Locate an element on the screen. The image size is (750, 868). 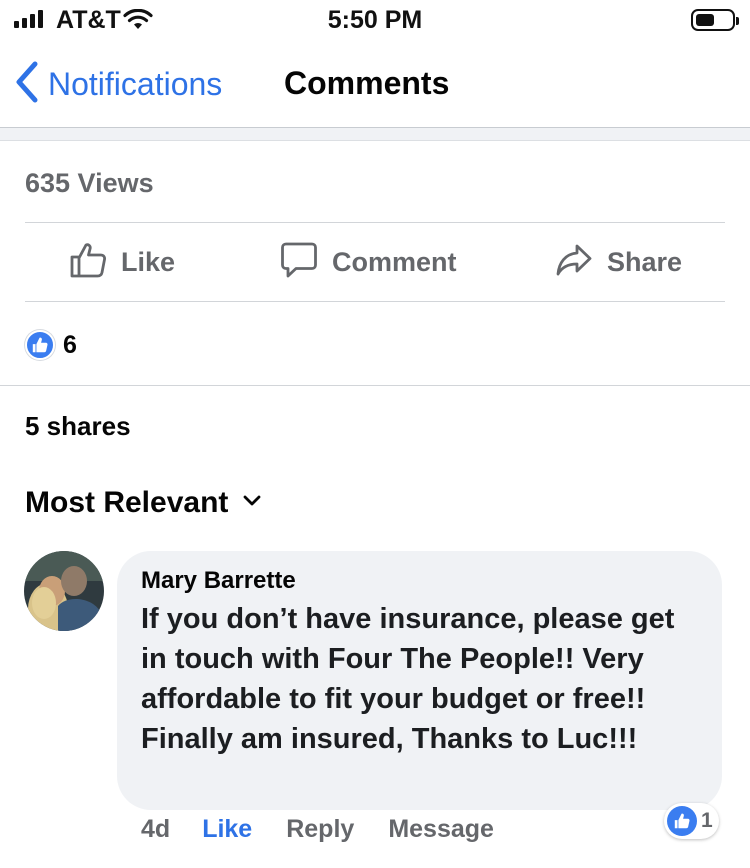
comment-action-row: 4d Like Reply Message is located at coordinates (334, 829).